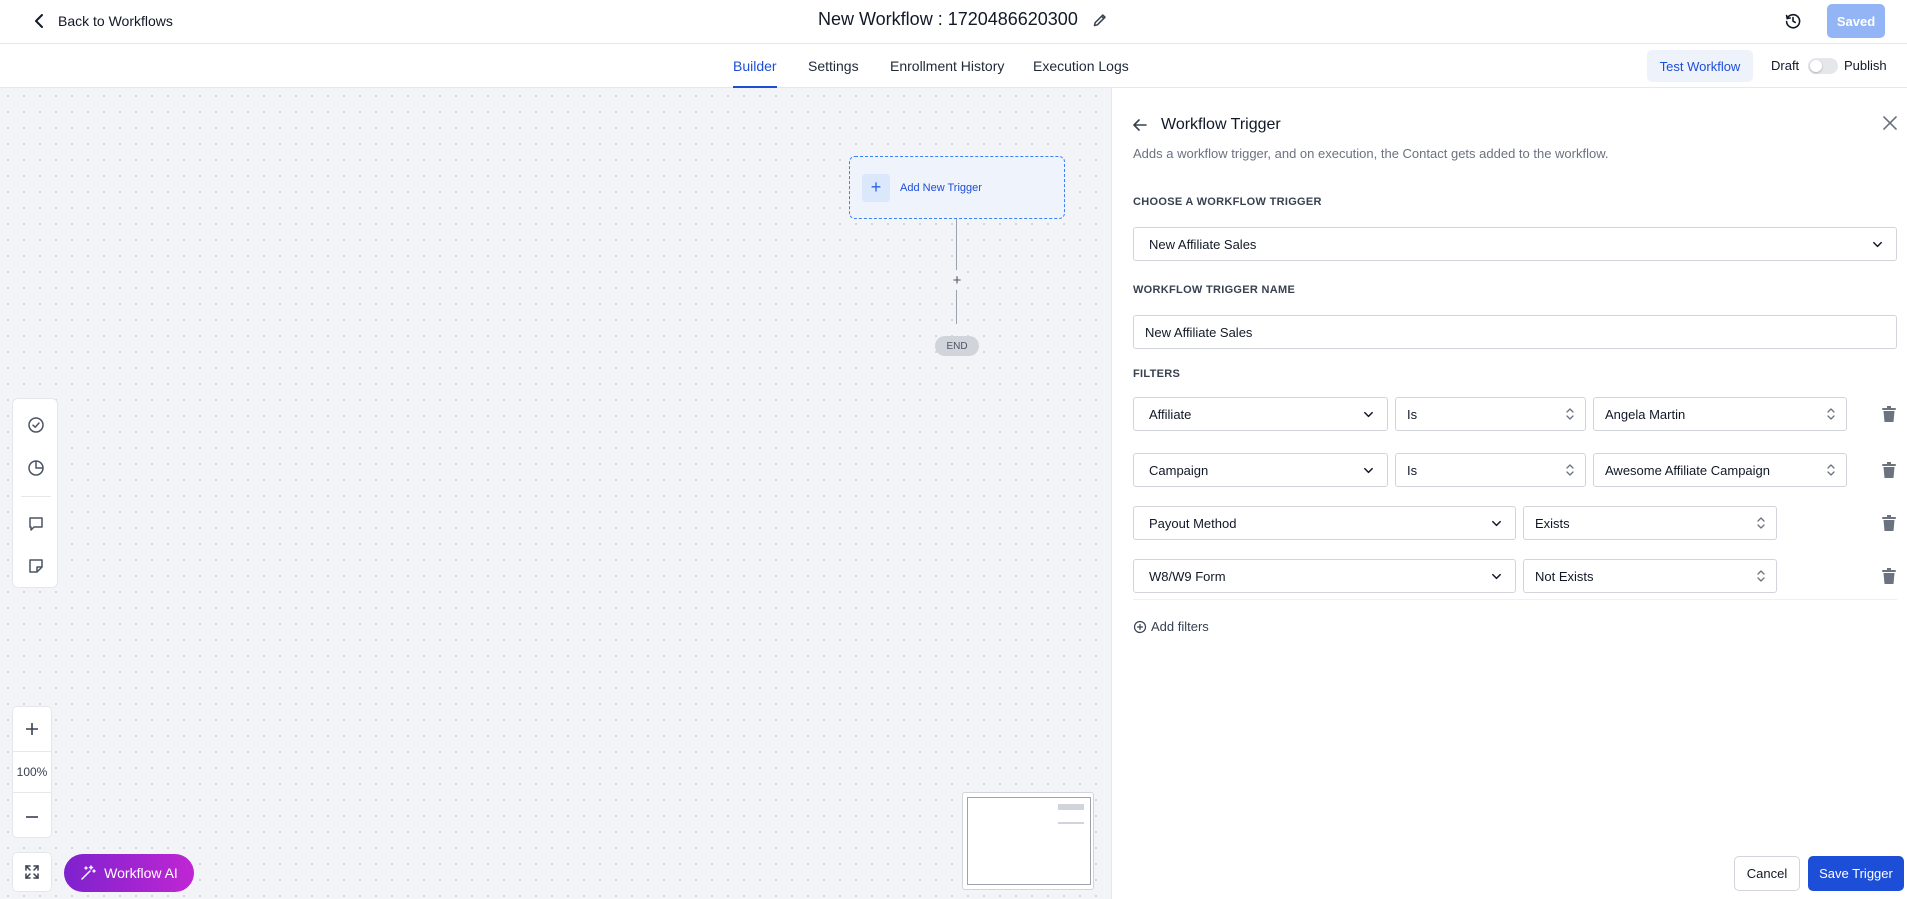 This screenshot has height=899, width=1907. What do you see at coordinates (1170, 414) in the screenshot?
I see `filter-field-value: Affiliate` at bounding box center [1170, 414].